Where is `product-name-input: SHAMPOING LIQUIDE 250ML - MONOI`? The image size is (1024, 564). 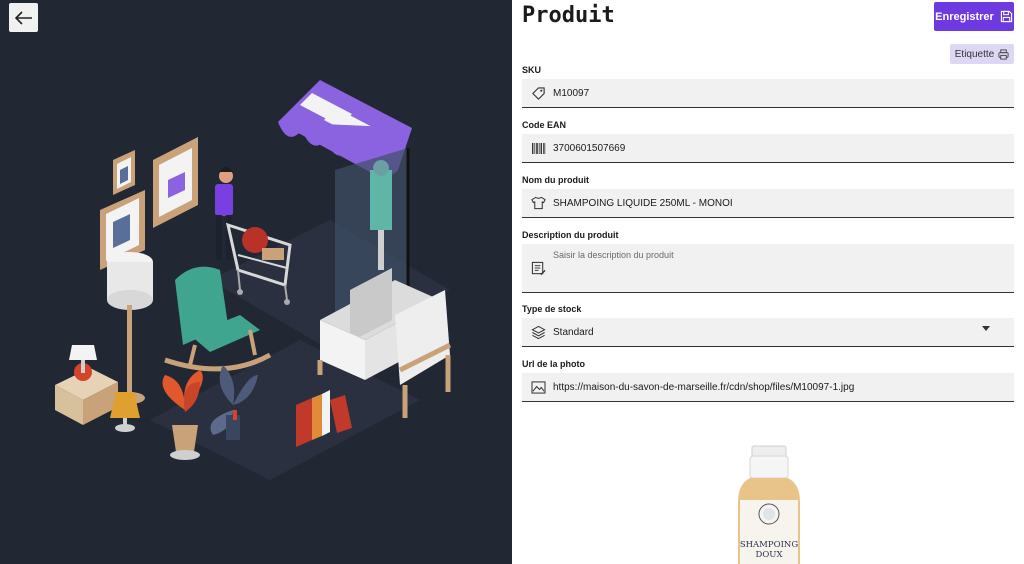 product-name-input: SHAMPOING LIQUIDE 250ML - MONOI is located at coordinates (768, 203).